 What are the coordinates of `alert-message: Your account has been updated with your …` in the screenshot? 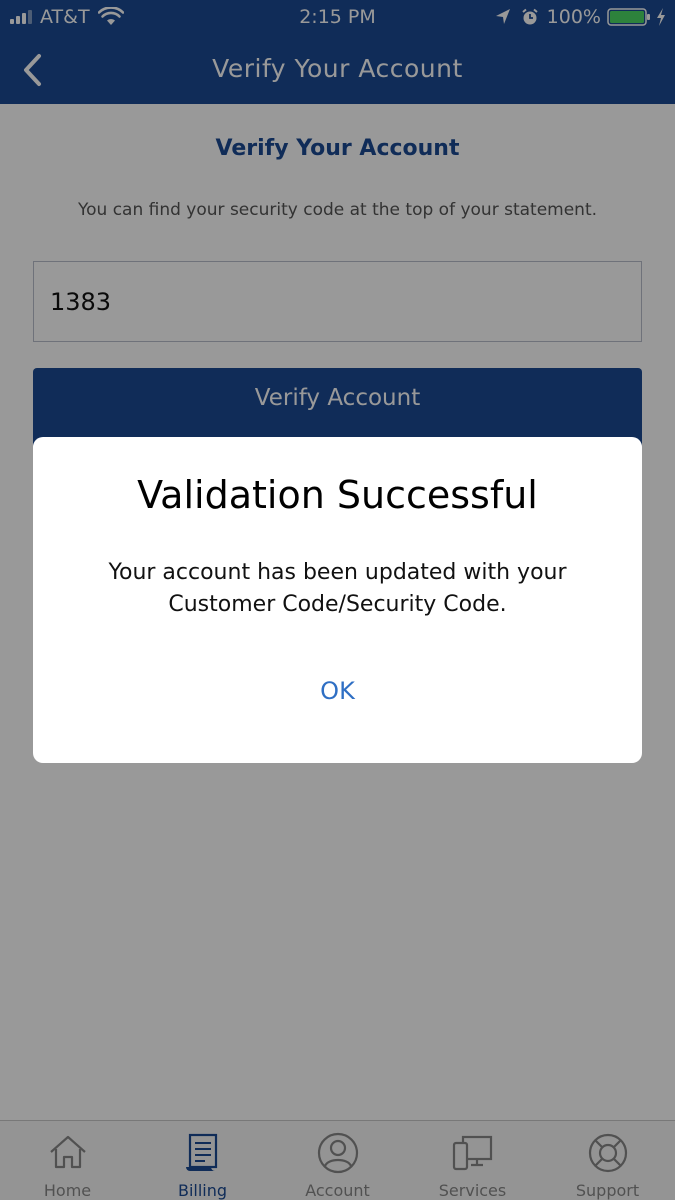 It's located at (337, 588).